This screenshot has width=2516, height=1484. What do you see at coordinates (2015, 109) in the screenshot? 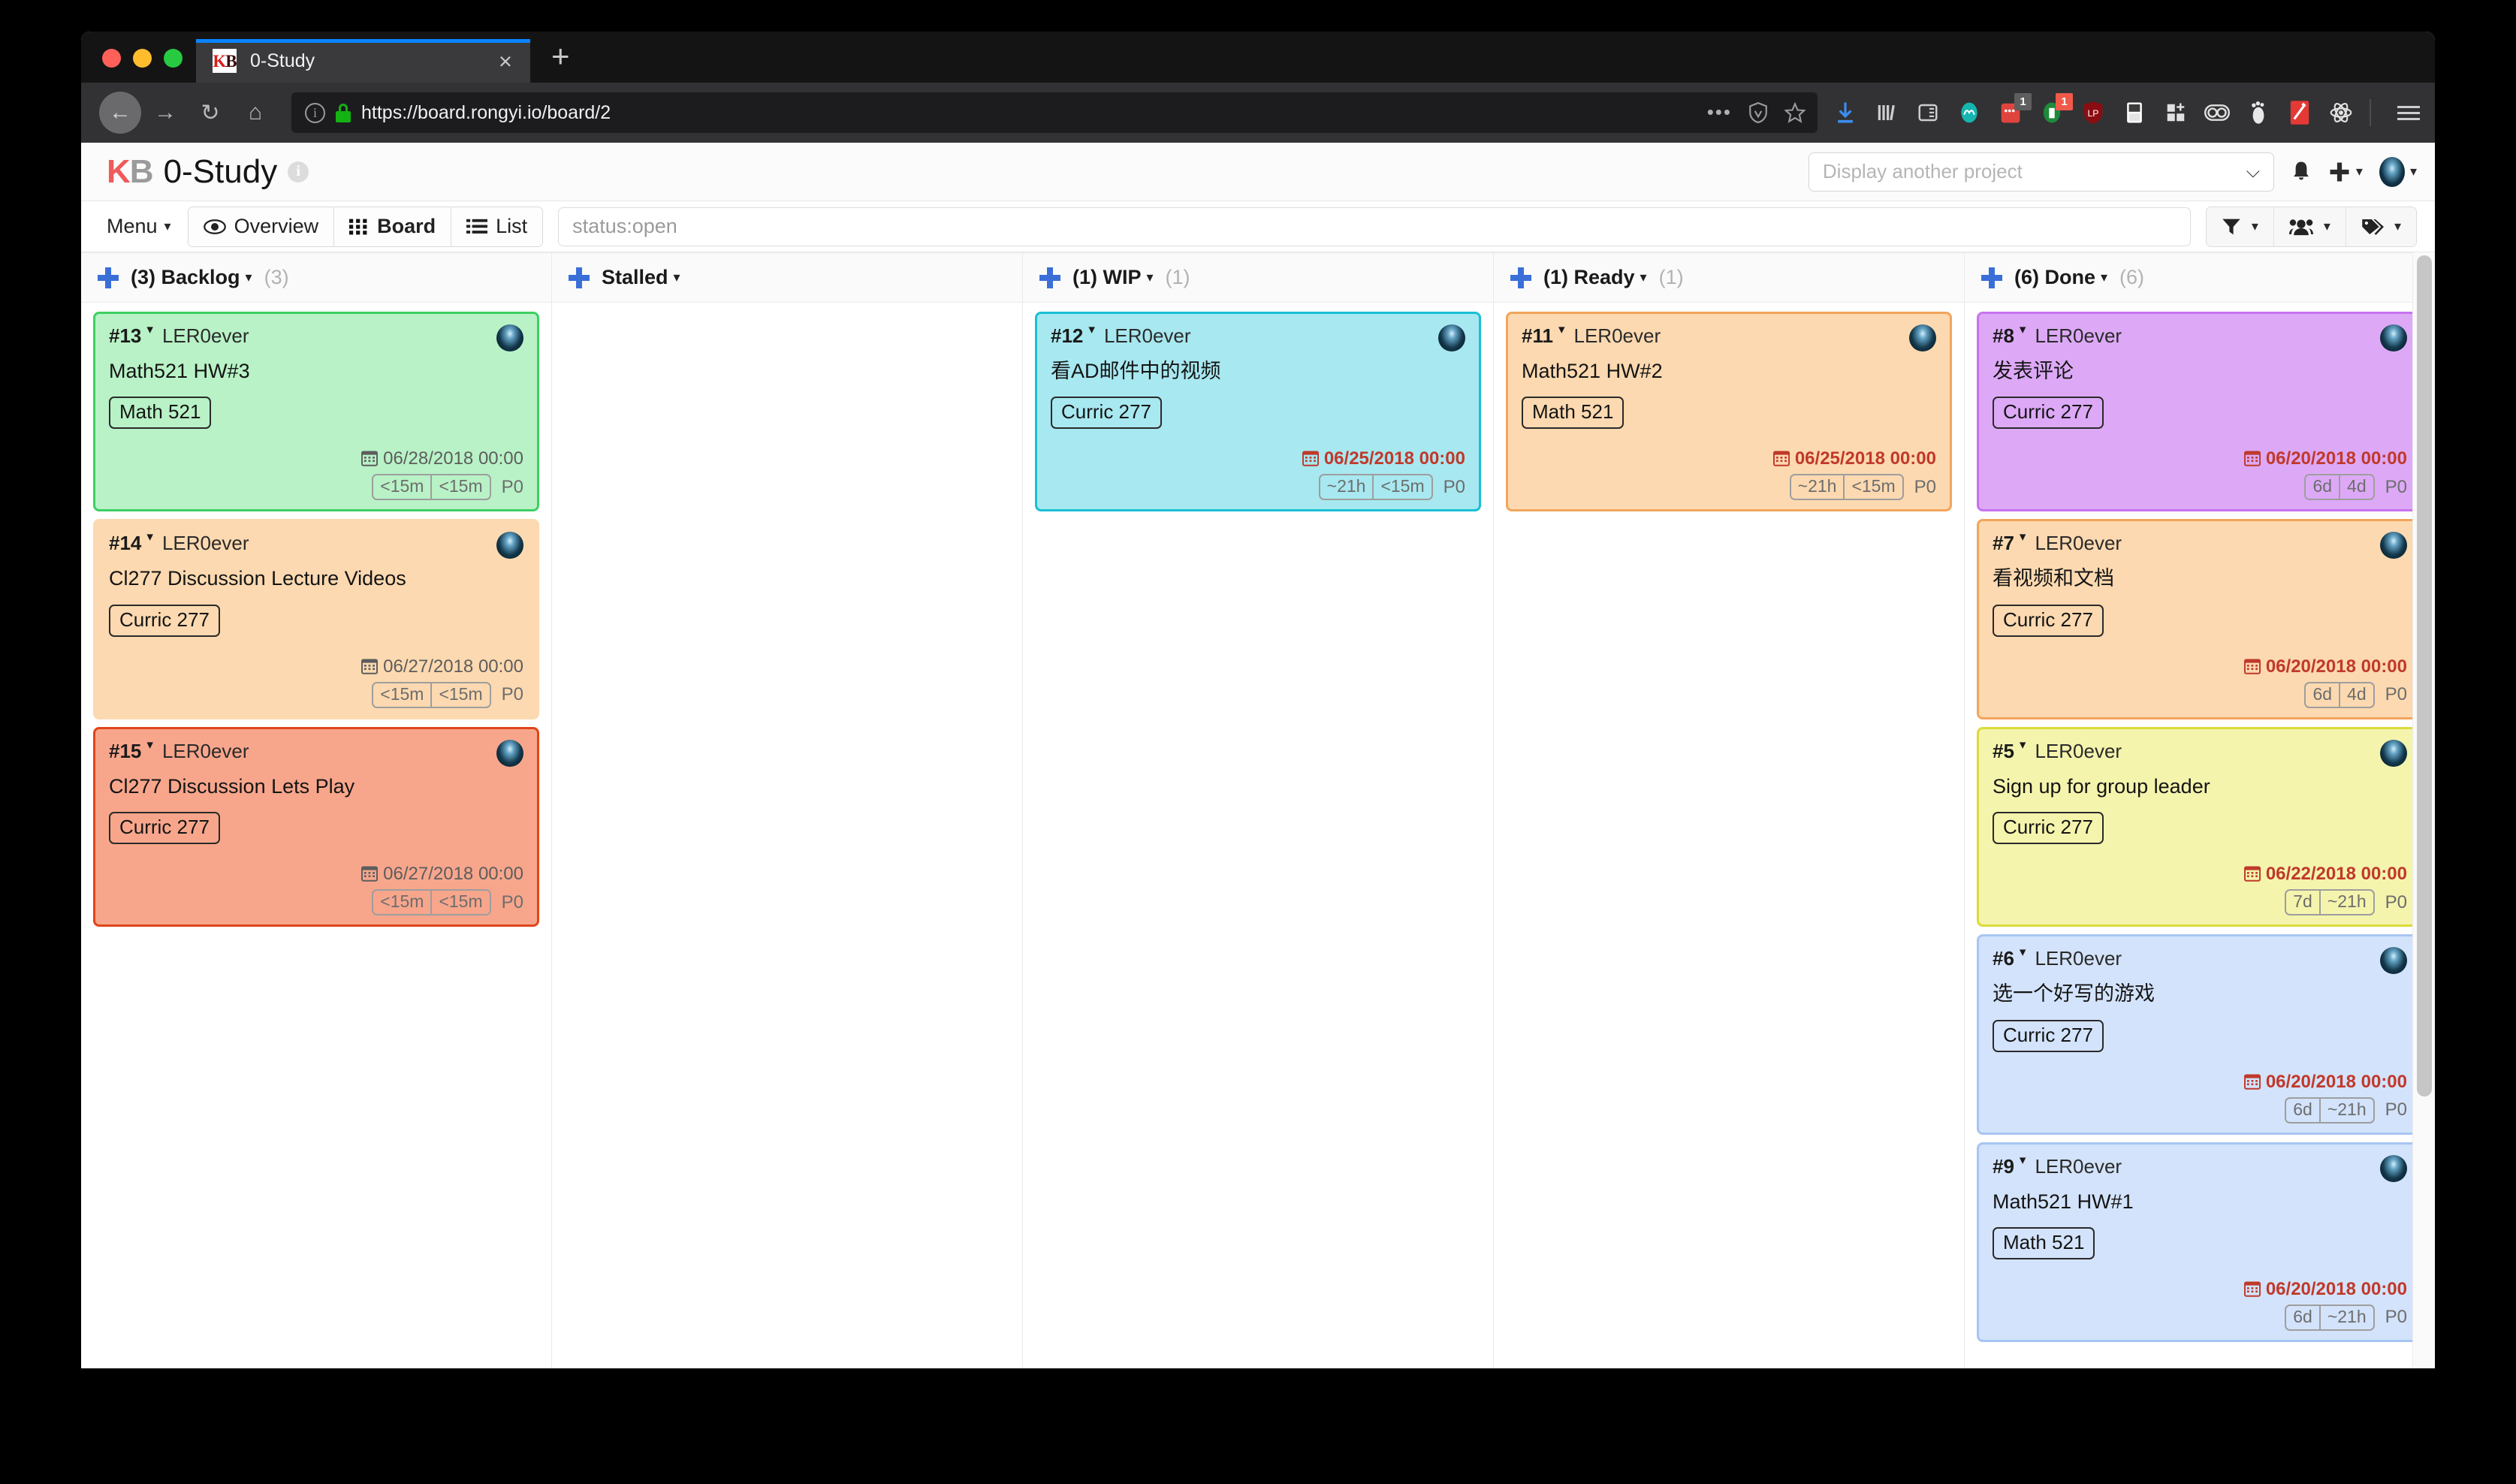
I see `pocket-icon: 1` at bounding box center [2015, 109].